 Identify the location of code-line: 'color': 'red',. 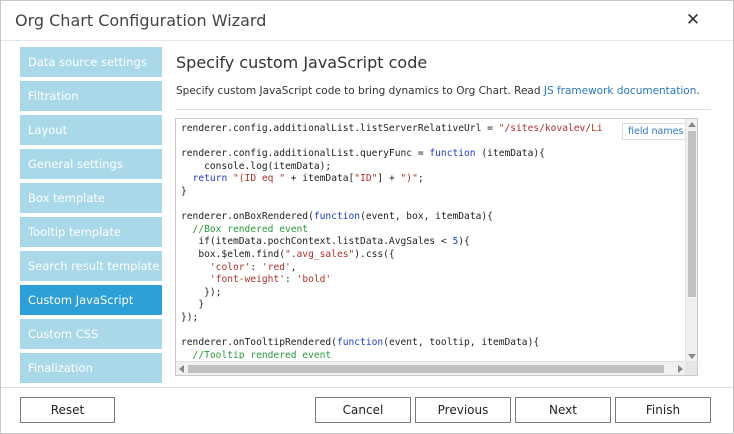
(253, 267).